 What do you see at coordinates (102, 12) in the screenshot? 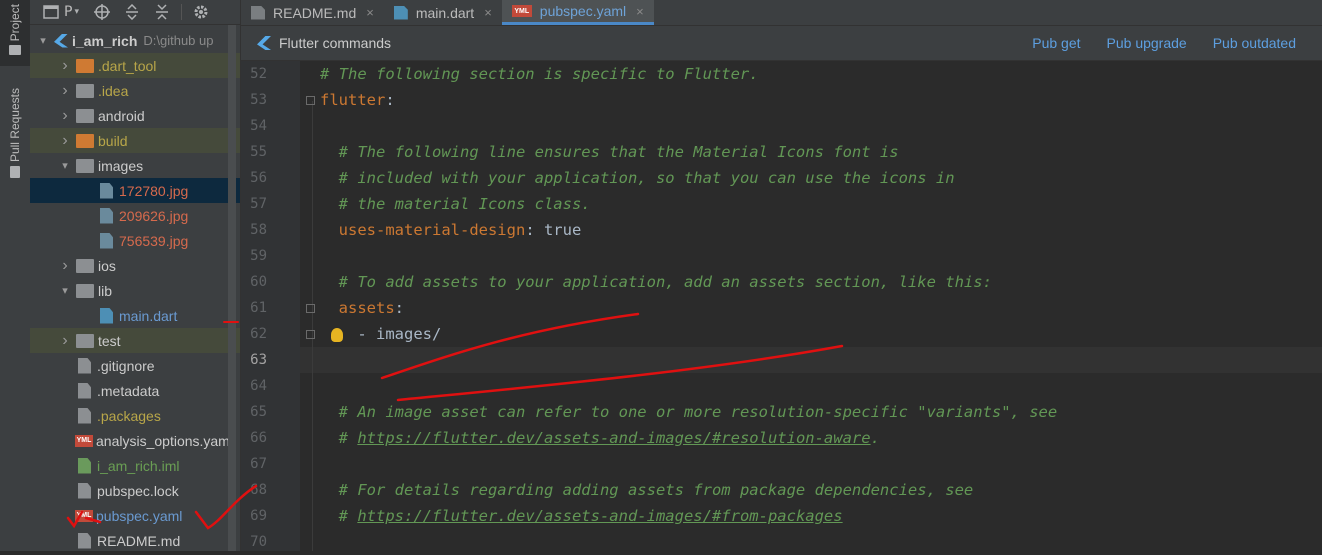
I see `locate-file-icon` at bounding box center [102, 12].